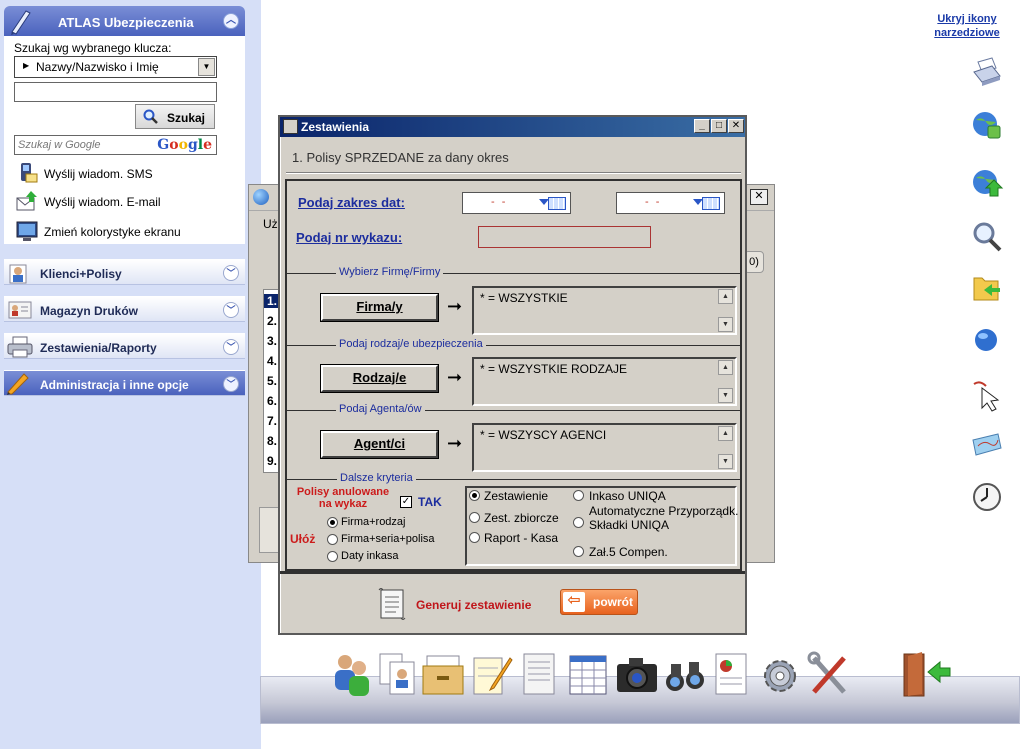 The image size is (1024, 749). Describe the element at coordinates (780, 674) in the screenshot. I see `gear-icon` at that location.